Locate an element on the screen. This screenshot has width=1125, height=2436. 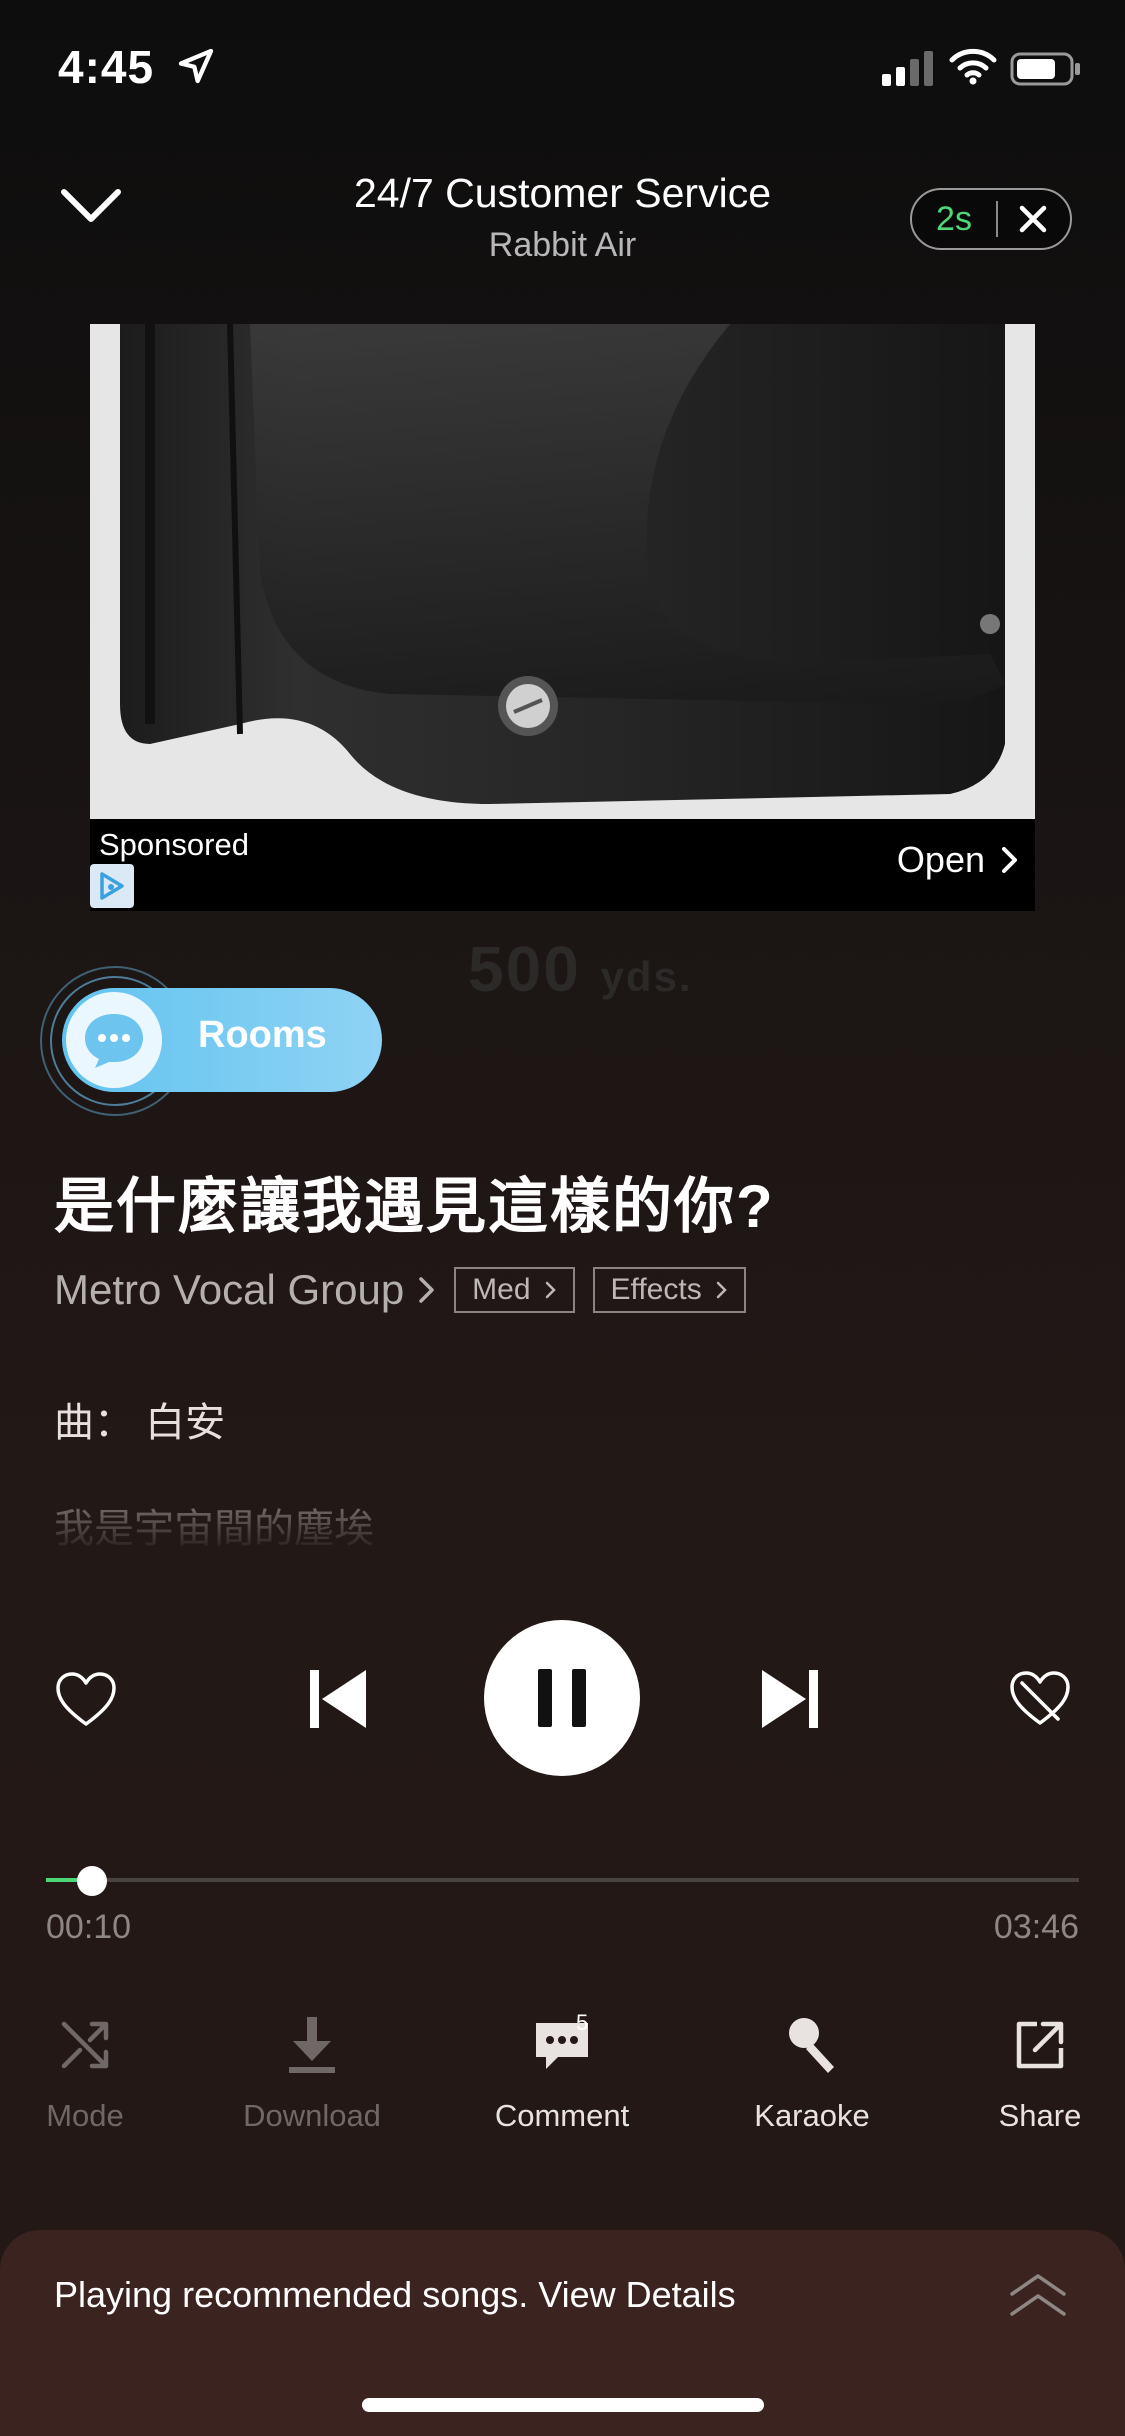
progress-track is located at coordinates (562, 1880).